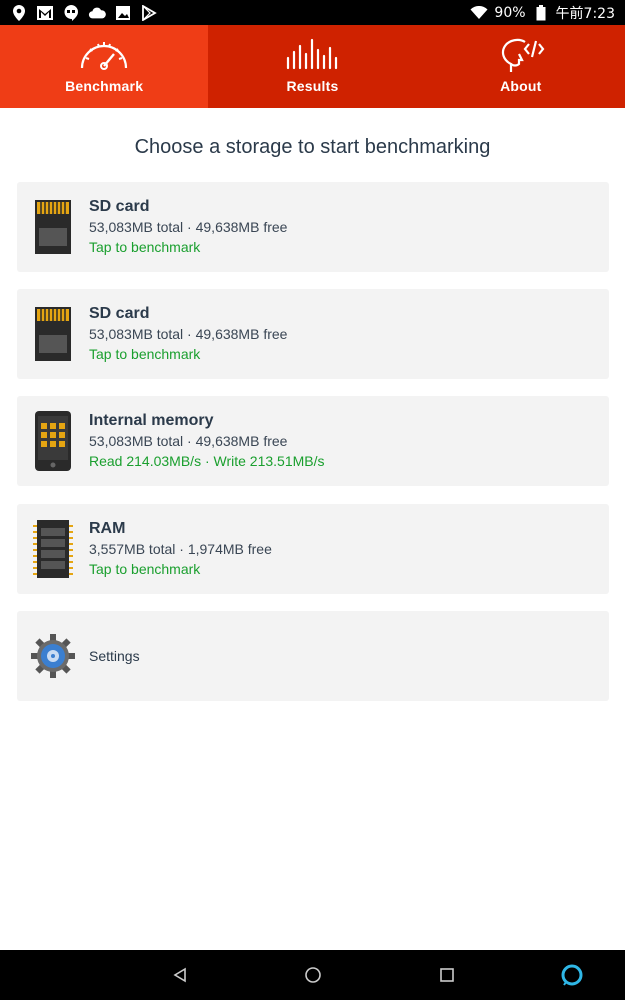 The image size is (625, 1000). I want to click on assistant-button, so click(572, 975).